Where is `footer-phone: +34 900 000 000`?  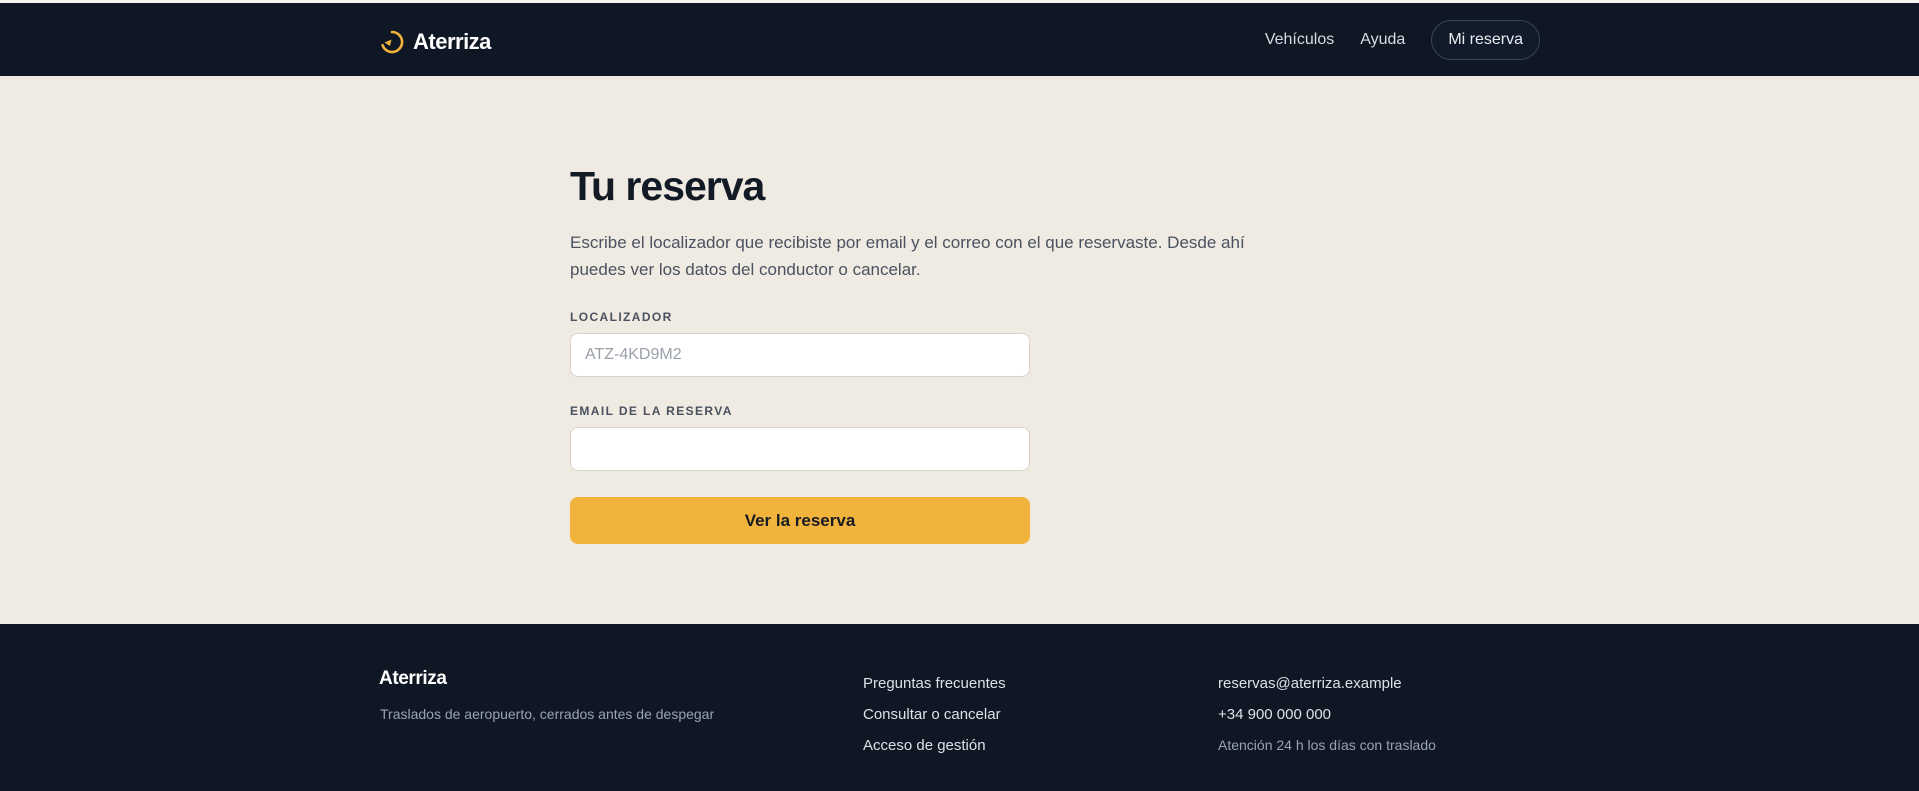
footer-phone: +34 900 000 000 is located at coordinates (1327, 714).